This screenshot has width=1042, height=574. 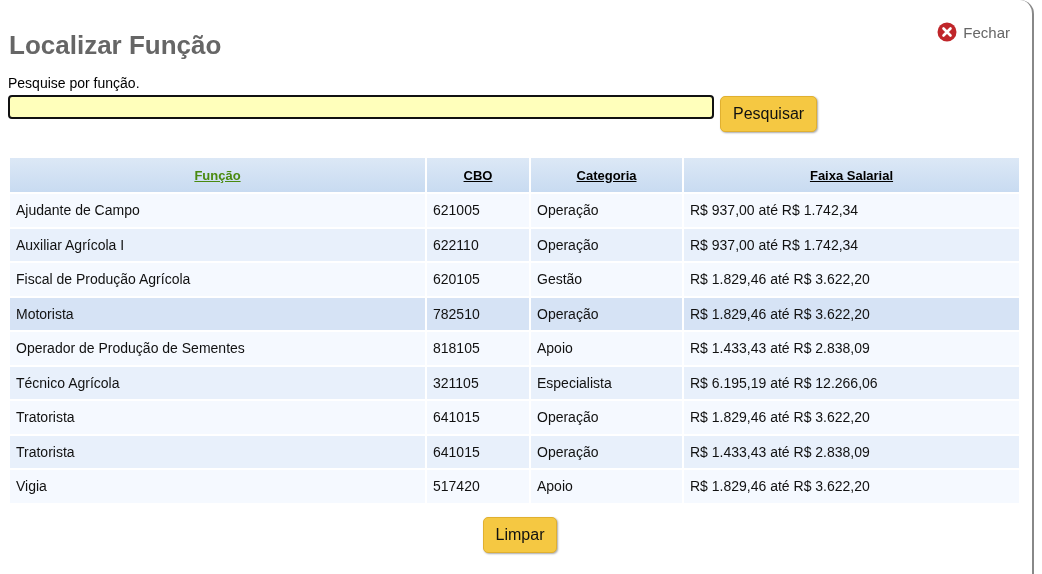 I want to click on table-cell: Gestão, so click(x=606, y=279).